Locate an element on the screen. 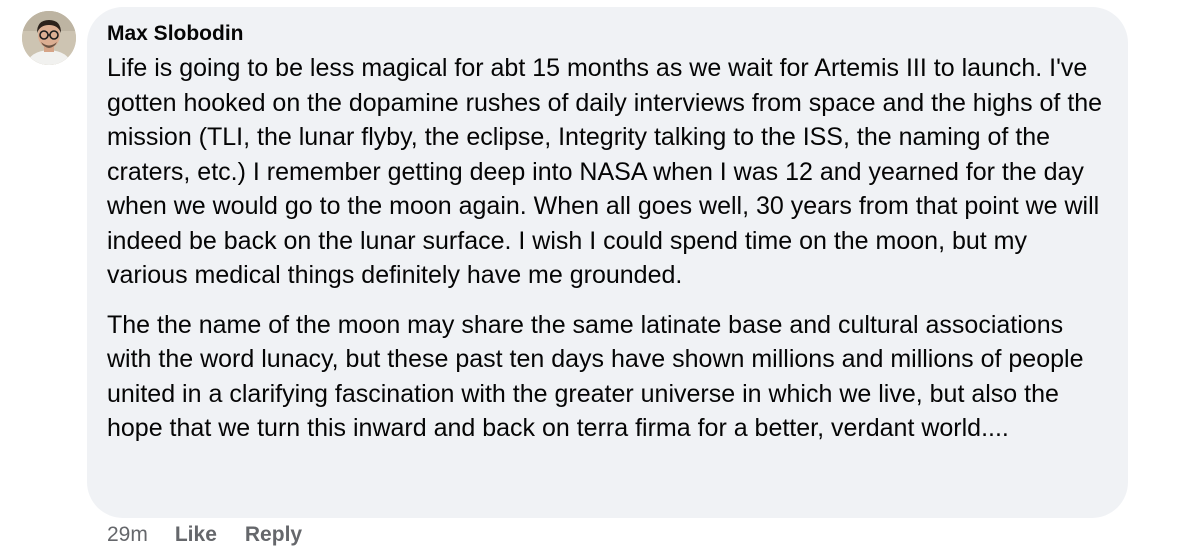  reply-button: Reply is located at coordinates (273, 535).